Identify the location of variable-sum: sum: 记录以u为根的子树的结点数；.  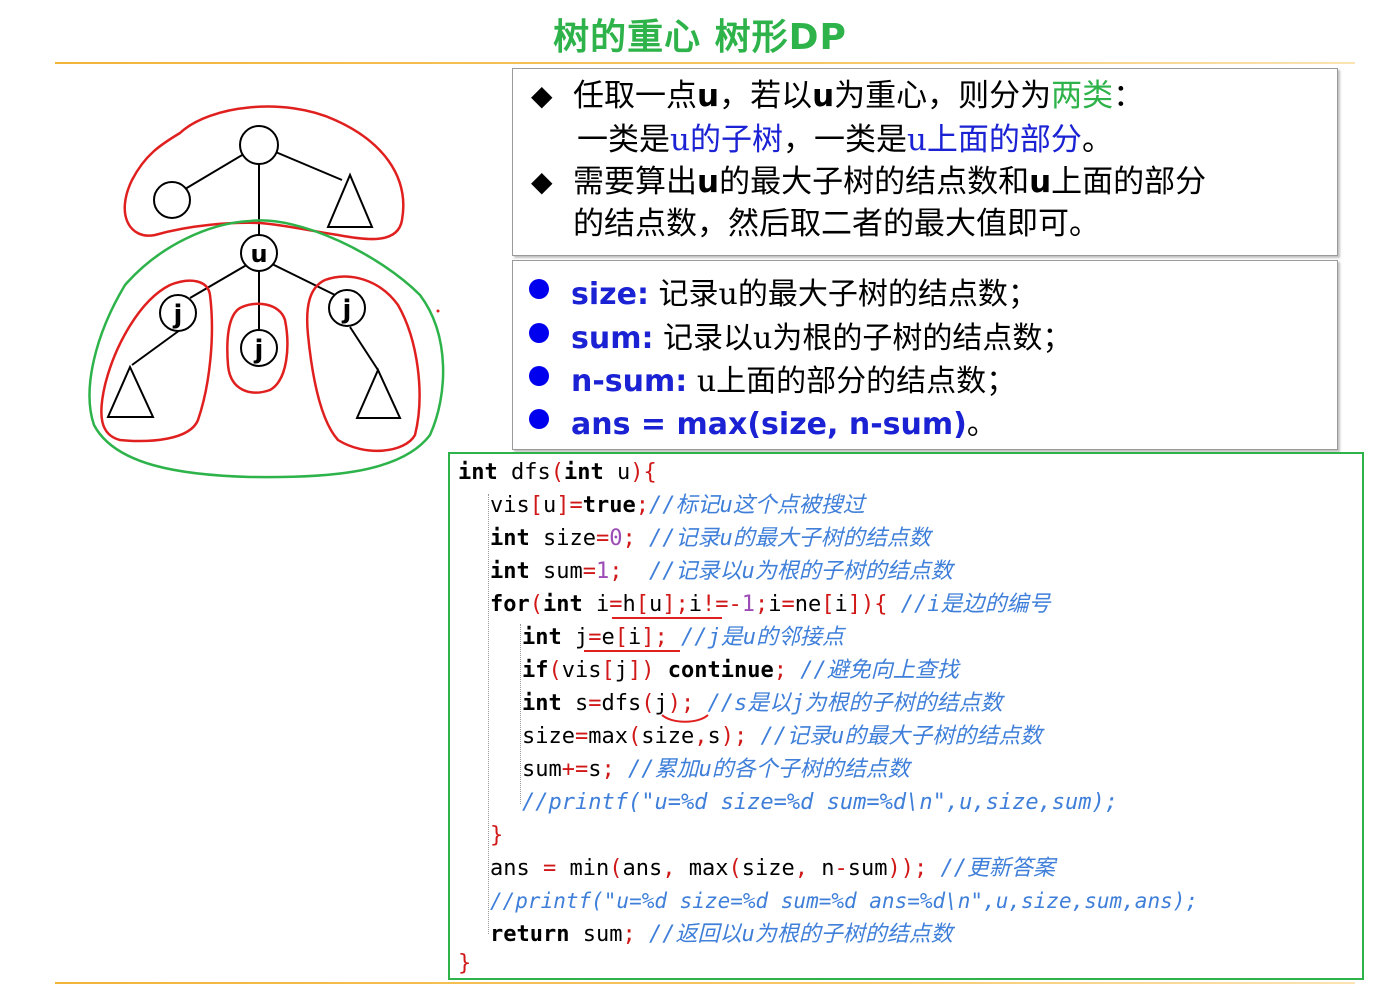
(822, 338).